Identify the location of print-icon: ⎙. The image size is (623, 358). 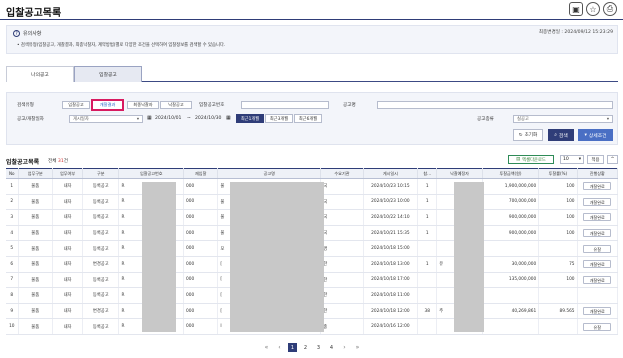
(610, 9).